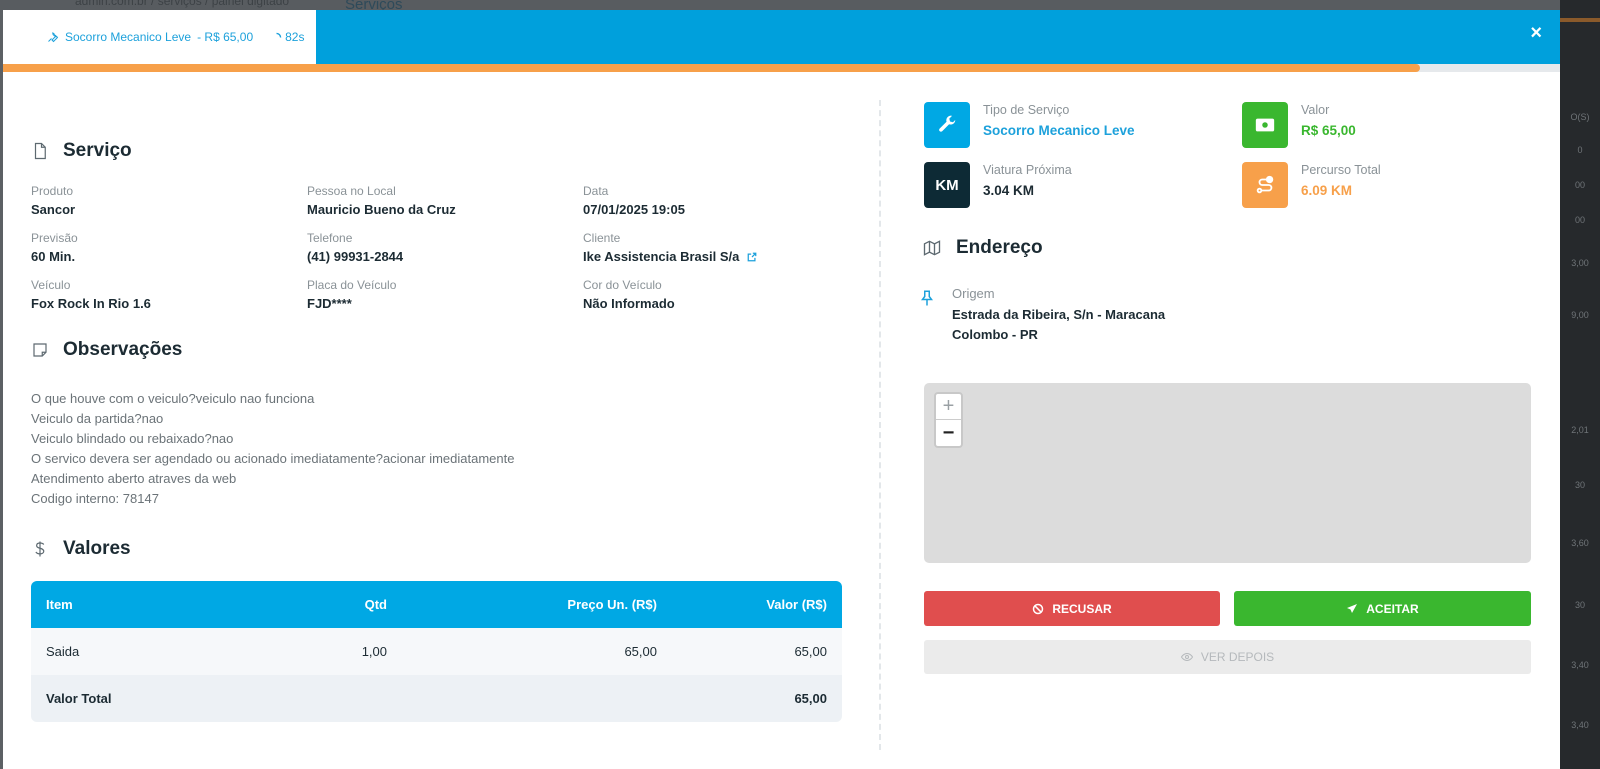  I want to click on field-value-text: 60 Min., so click(53, 256).